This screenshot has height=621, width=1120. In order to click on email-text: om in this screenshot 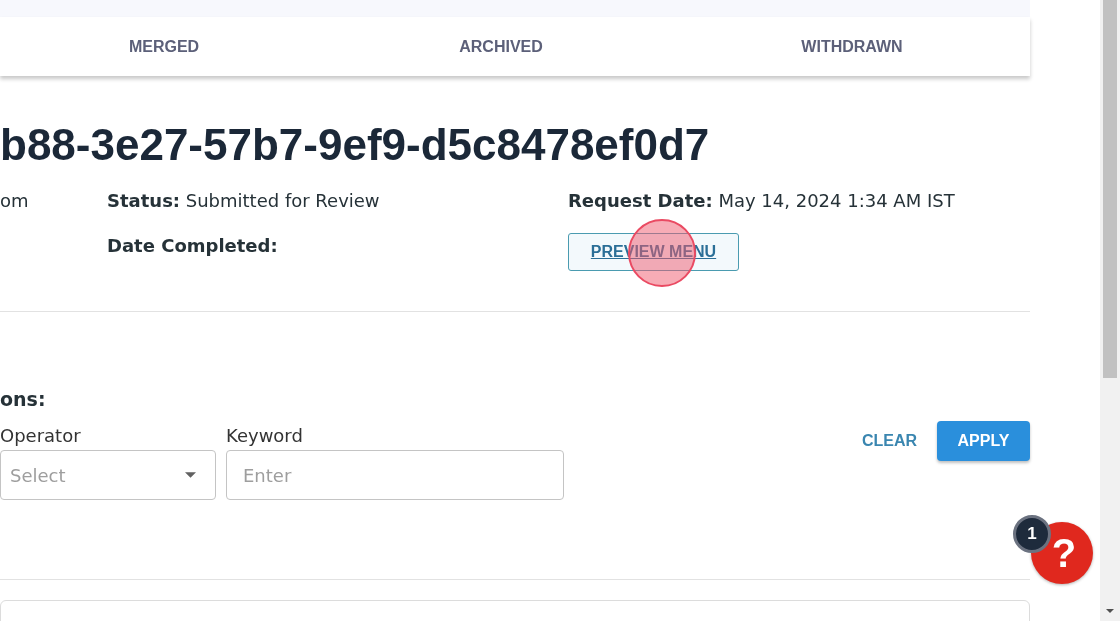, I will do `click(15, 201)`.